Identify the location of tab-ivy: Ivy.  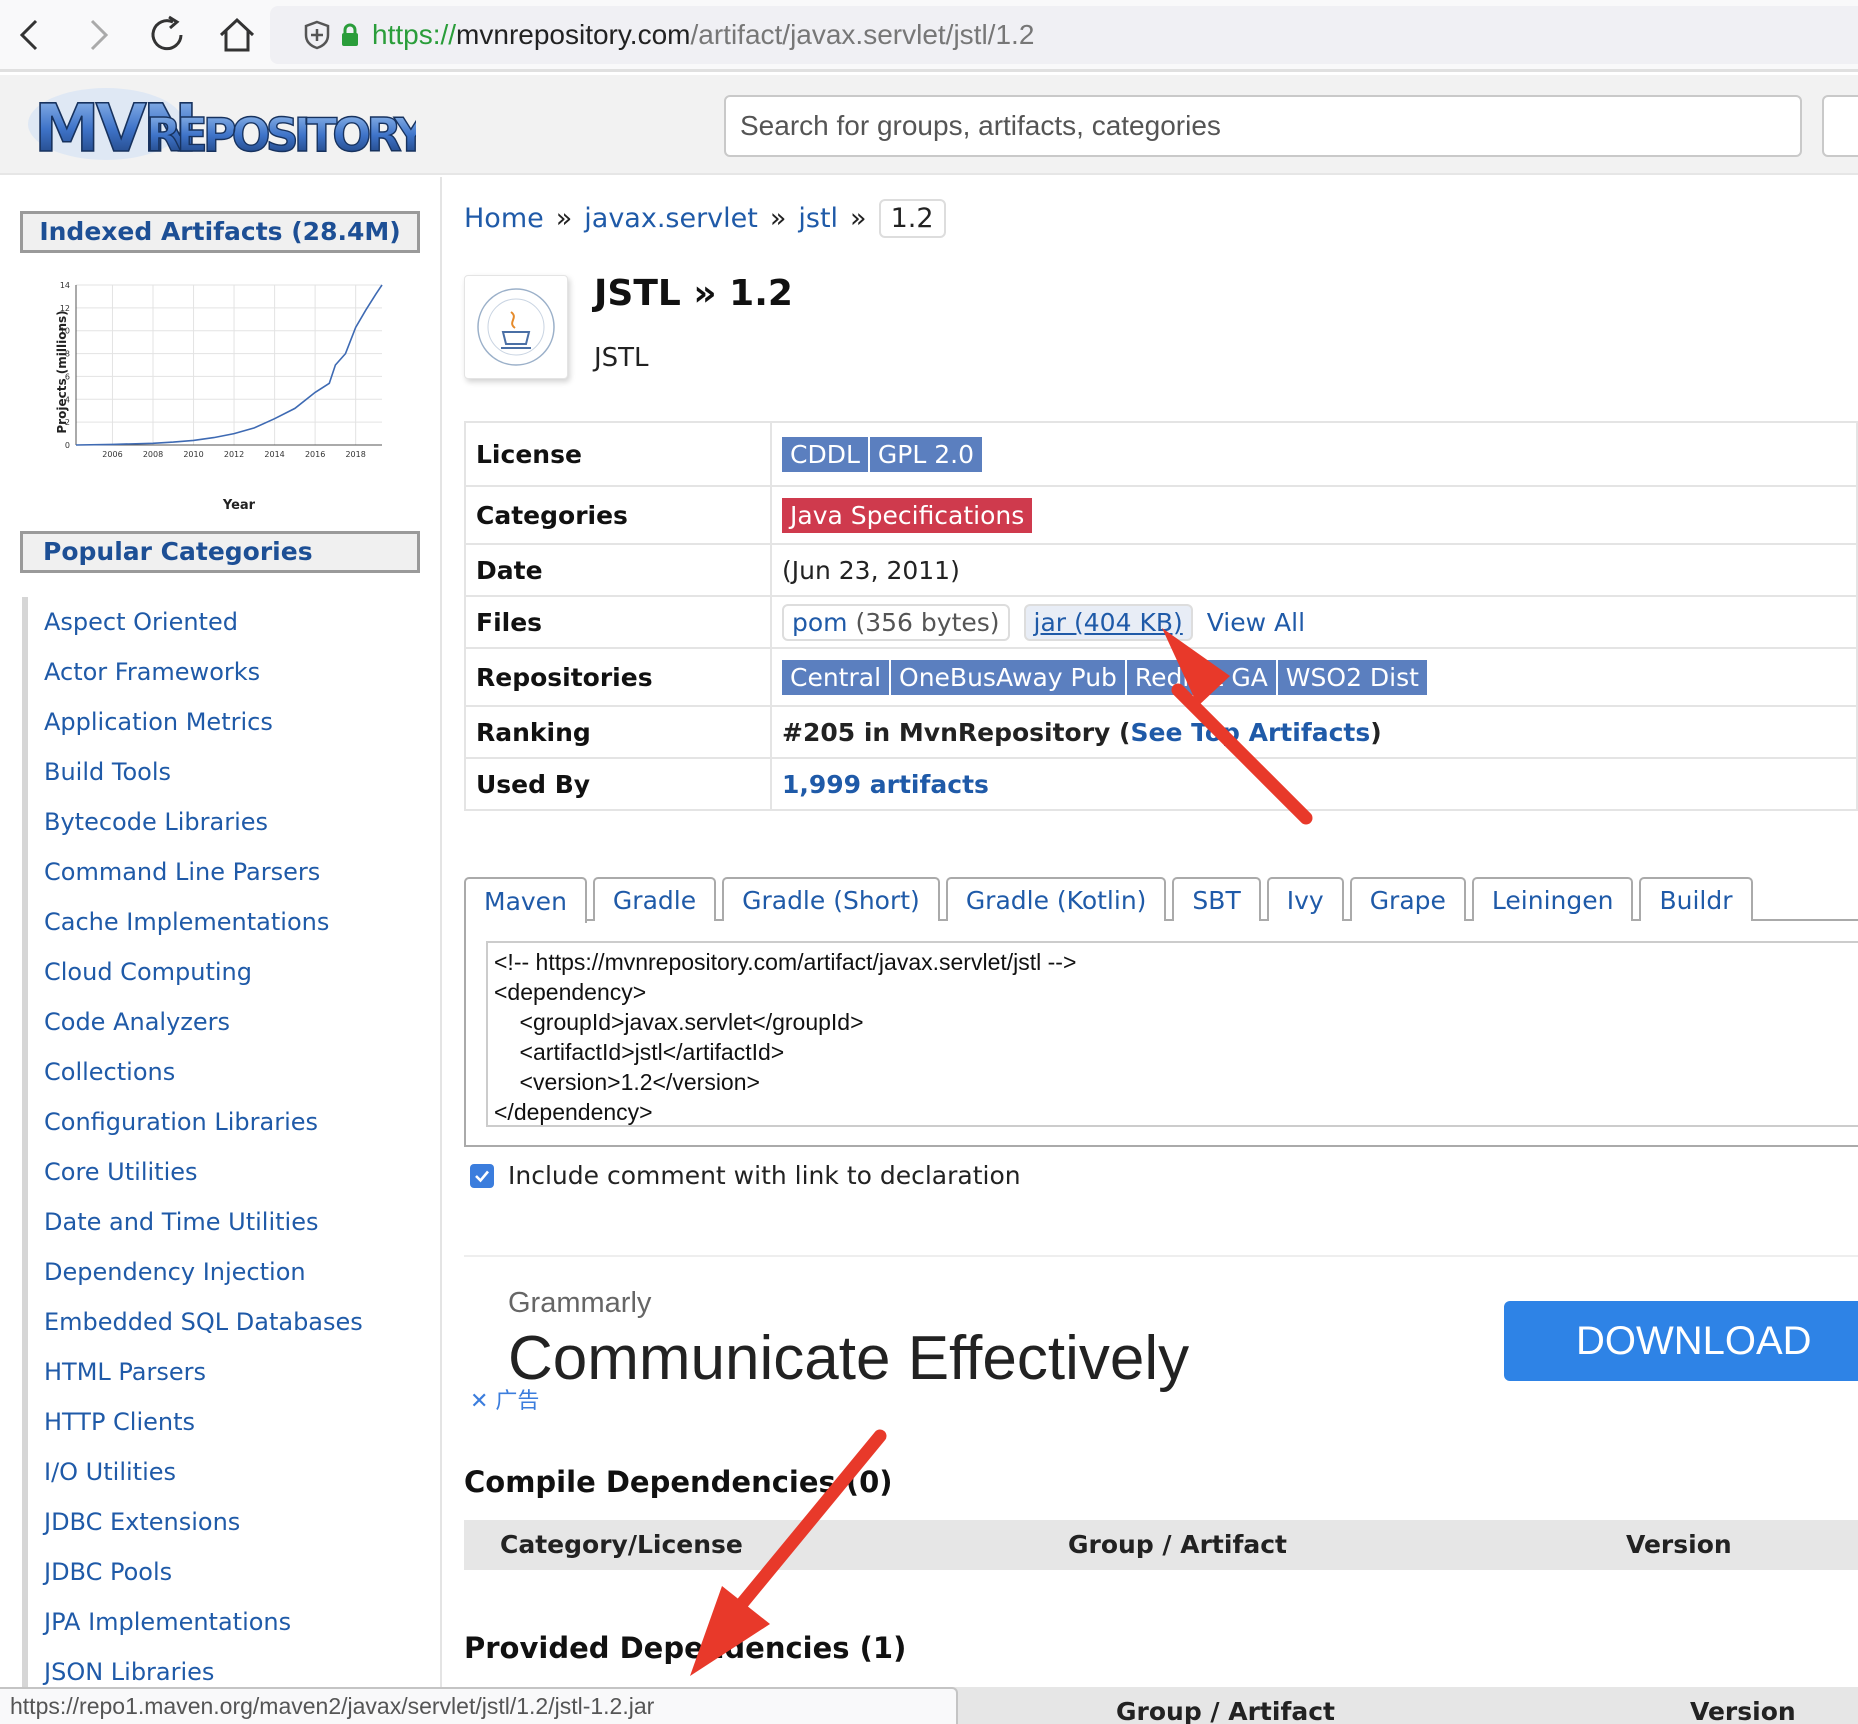
(1305, 899).